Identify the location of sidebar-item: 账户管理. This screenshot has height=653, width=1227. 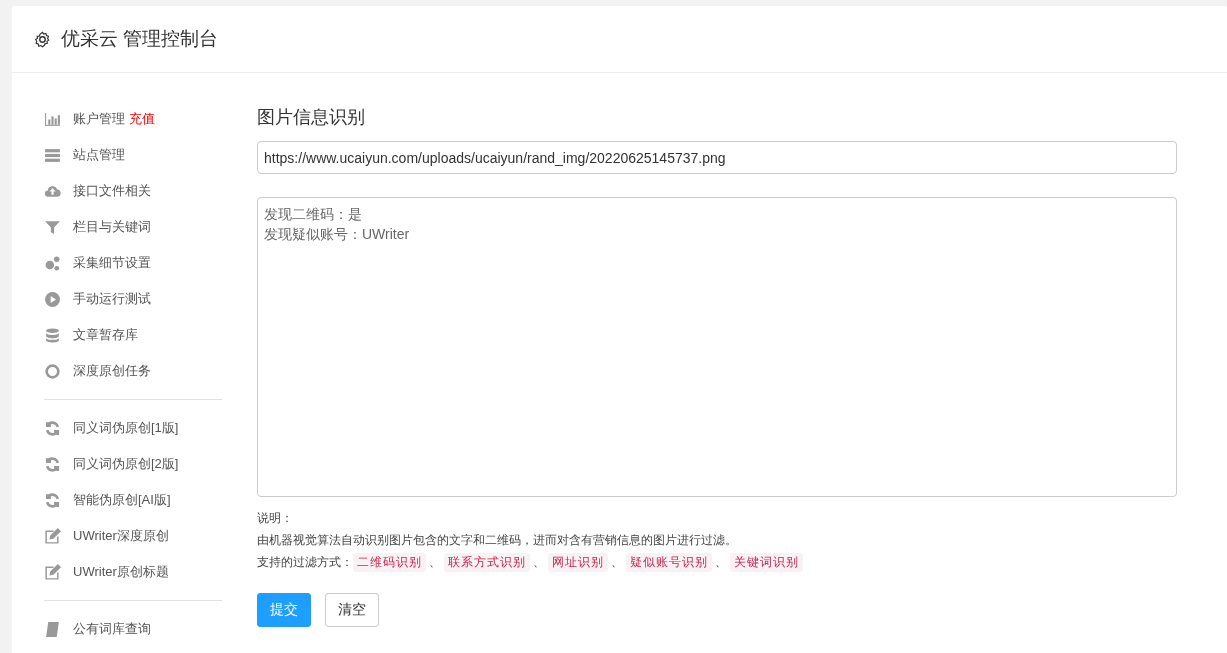
(99, 119).